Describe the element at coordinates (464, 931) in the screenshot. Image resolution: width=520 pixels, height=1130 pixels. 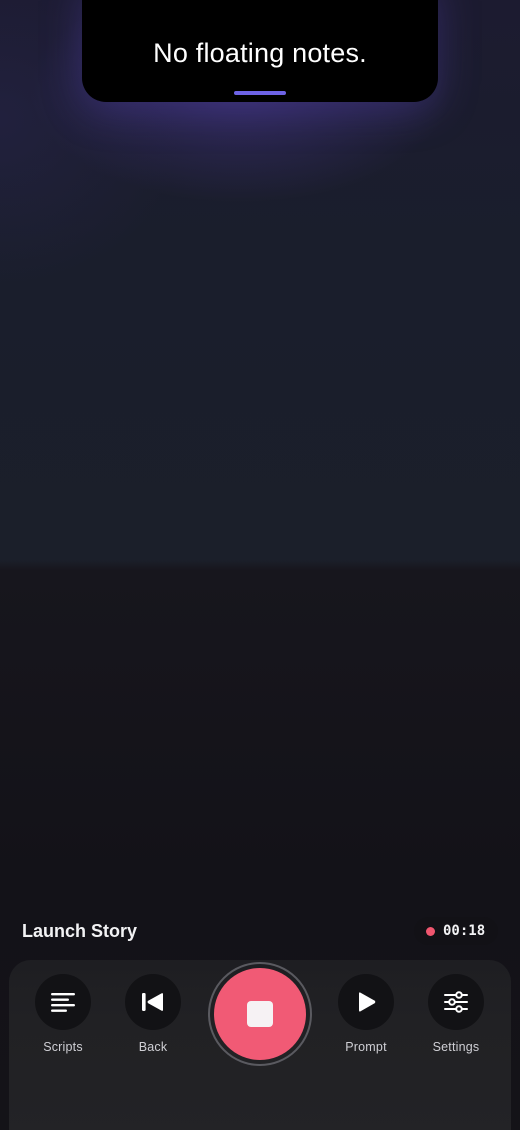
I see `elapsed-time: 00:18` at that location.